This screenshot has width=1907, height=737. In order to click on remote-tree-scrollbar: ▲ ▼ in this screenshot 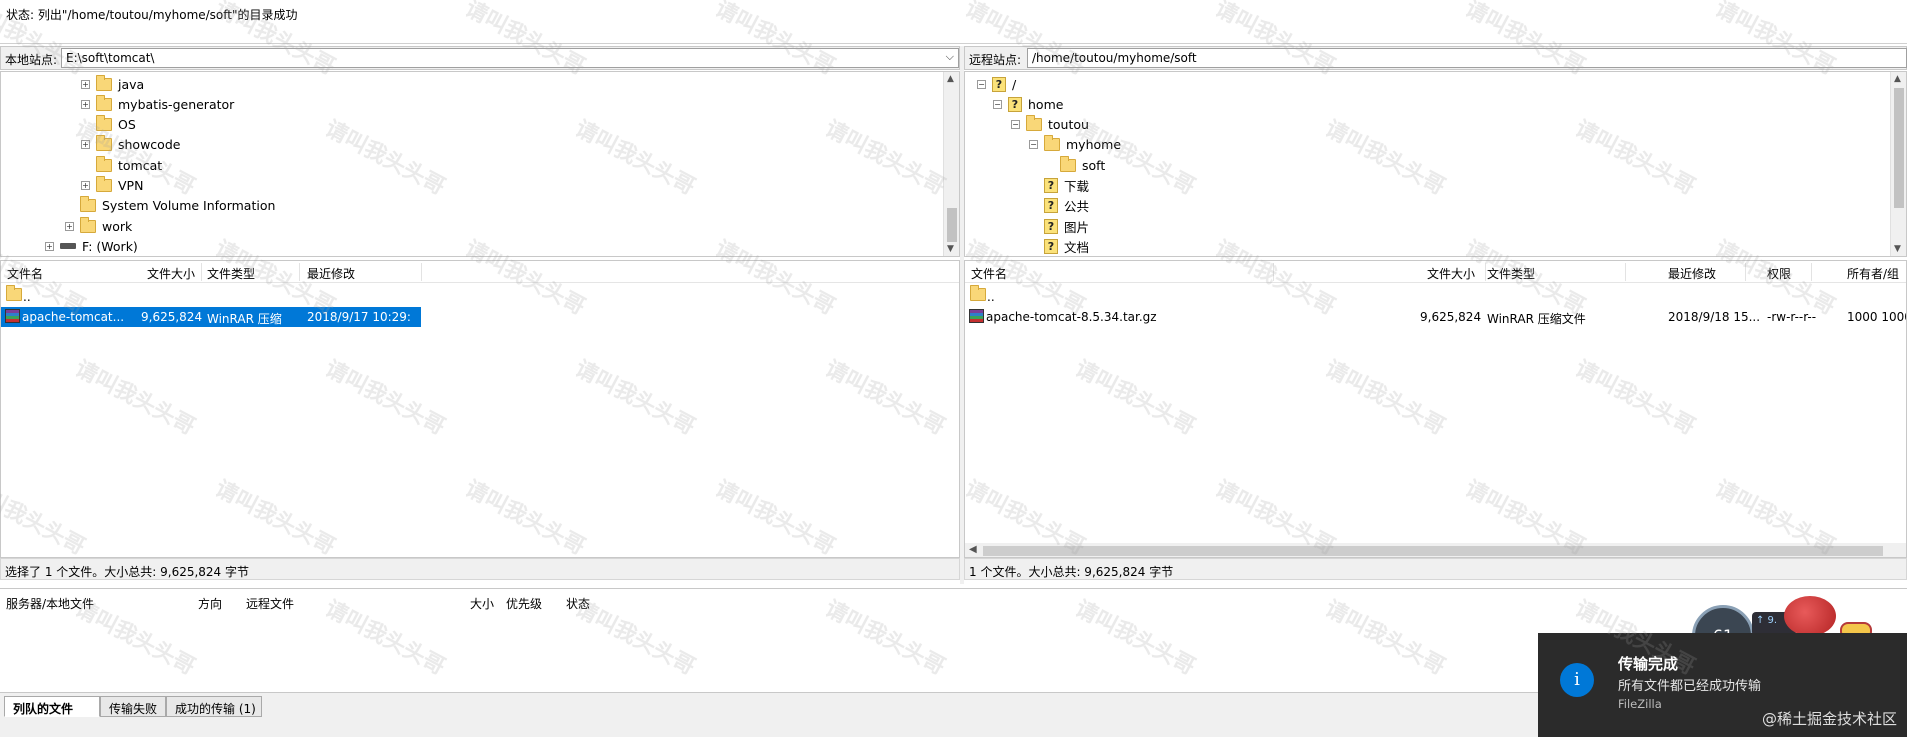, I will do `click(1898, 164)`.